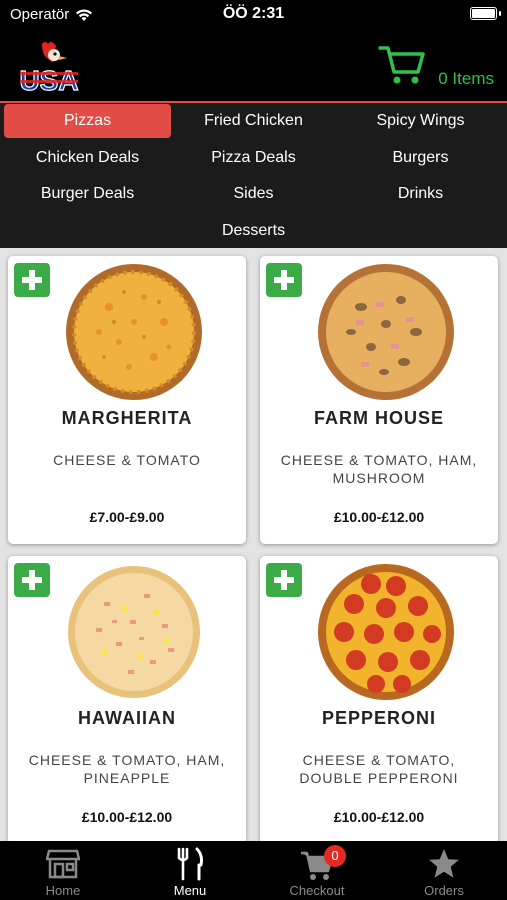 The height and width of the screenshot is (900, 507). I want to click on category-burger-deals: Burger Deals, so click(87, 194).